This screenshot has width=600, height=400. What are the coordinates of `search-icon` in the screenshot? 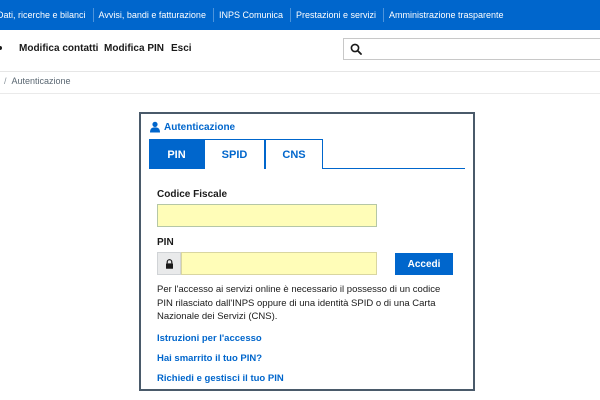 It's located at (356, 49).